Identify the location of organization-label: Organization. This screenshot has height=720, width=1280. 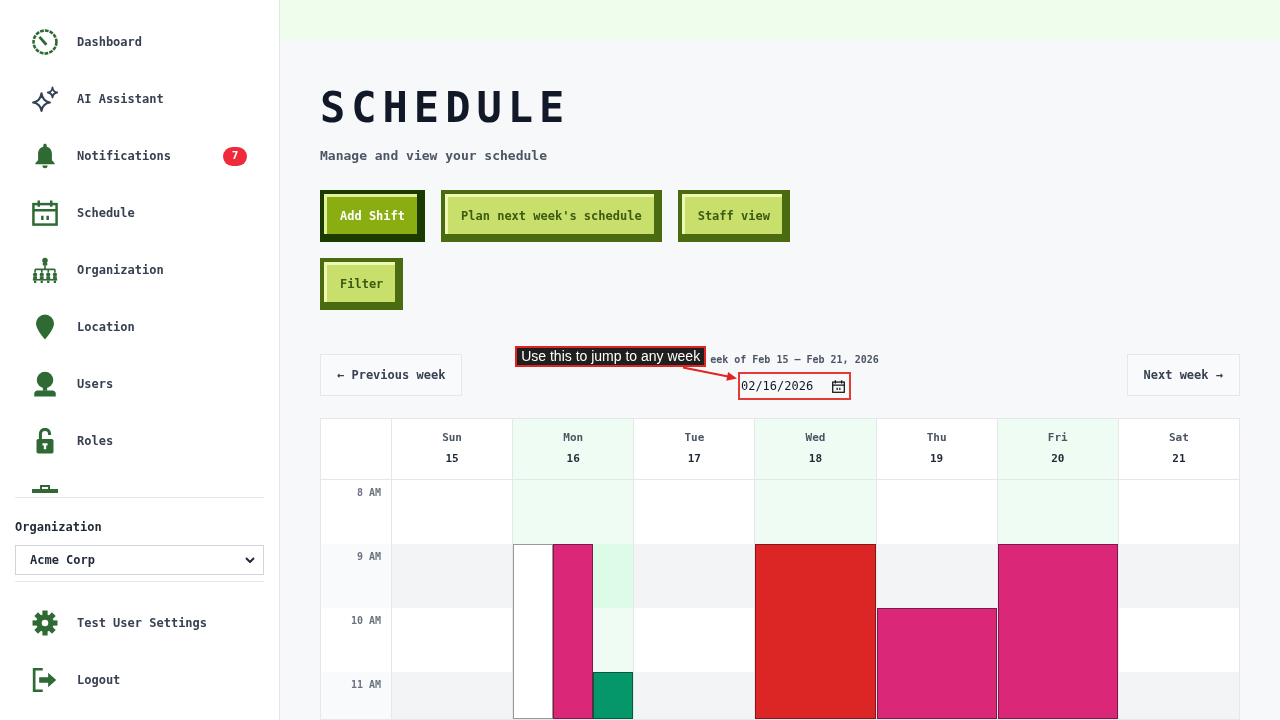
(59, 527).